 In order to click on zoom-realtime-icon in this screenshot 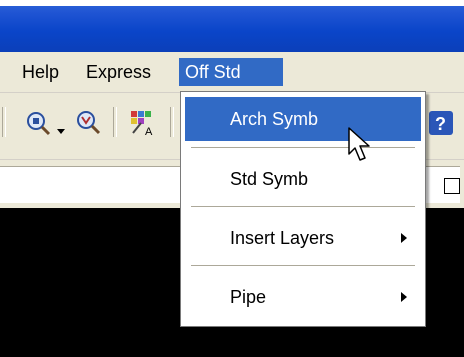, I will do `click(88, 123)`.